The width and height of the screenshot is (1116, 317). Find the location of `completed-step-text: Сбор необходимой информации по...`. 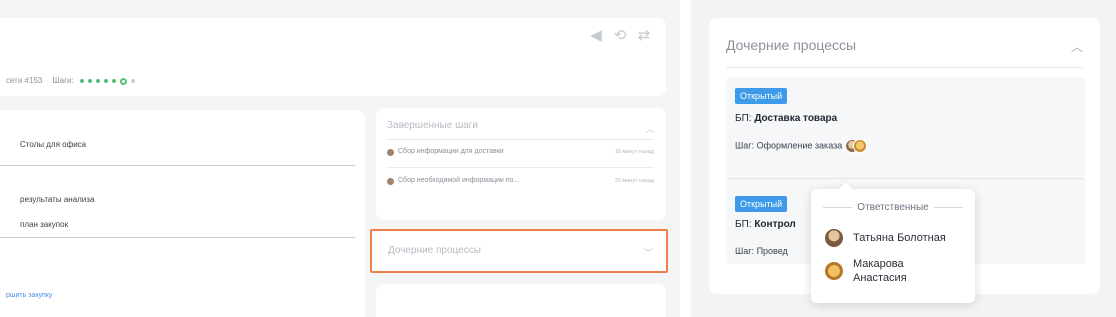

completed-step-text: Сбор необходимой информации по... is located at coordinates (459, 180).